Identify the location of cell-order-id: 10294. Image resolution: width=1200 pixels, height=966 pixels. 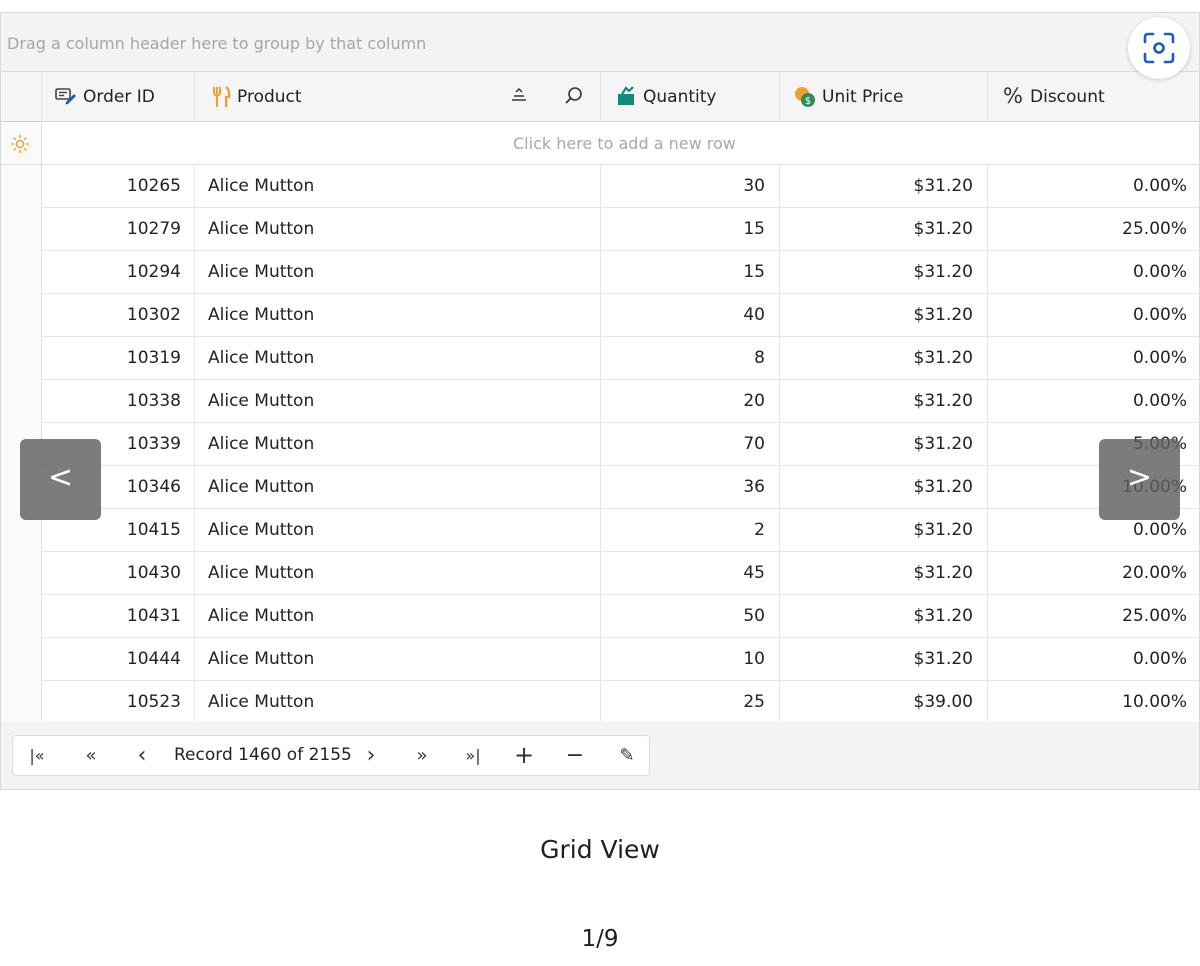
(118, 272).